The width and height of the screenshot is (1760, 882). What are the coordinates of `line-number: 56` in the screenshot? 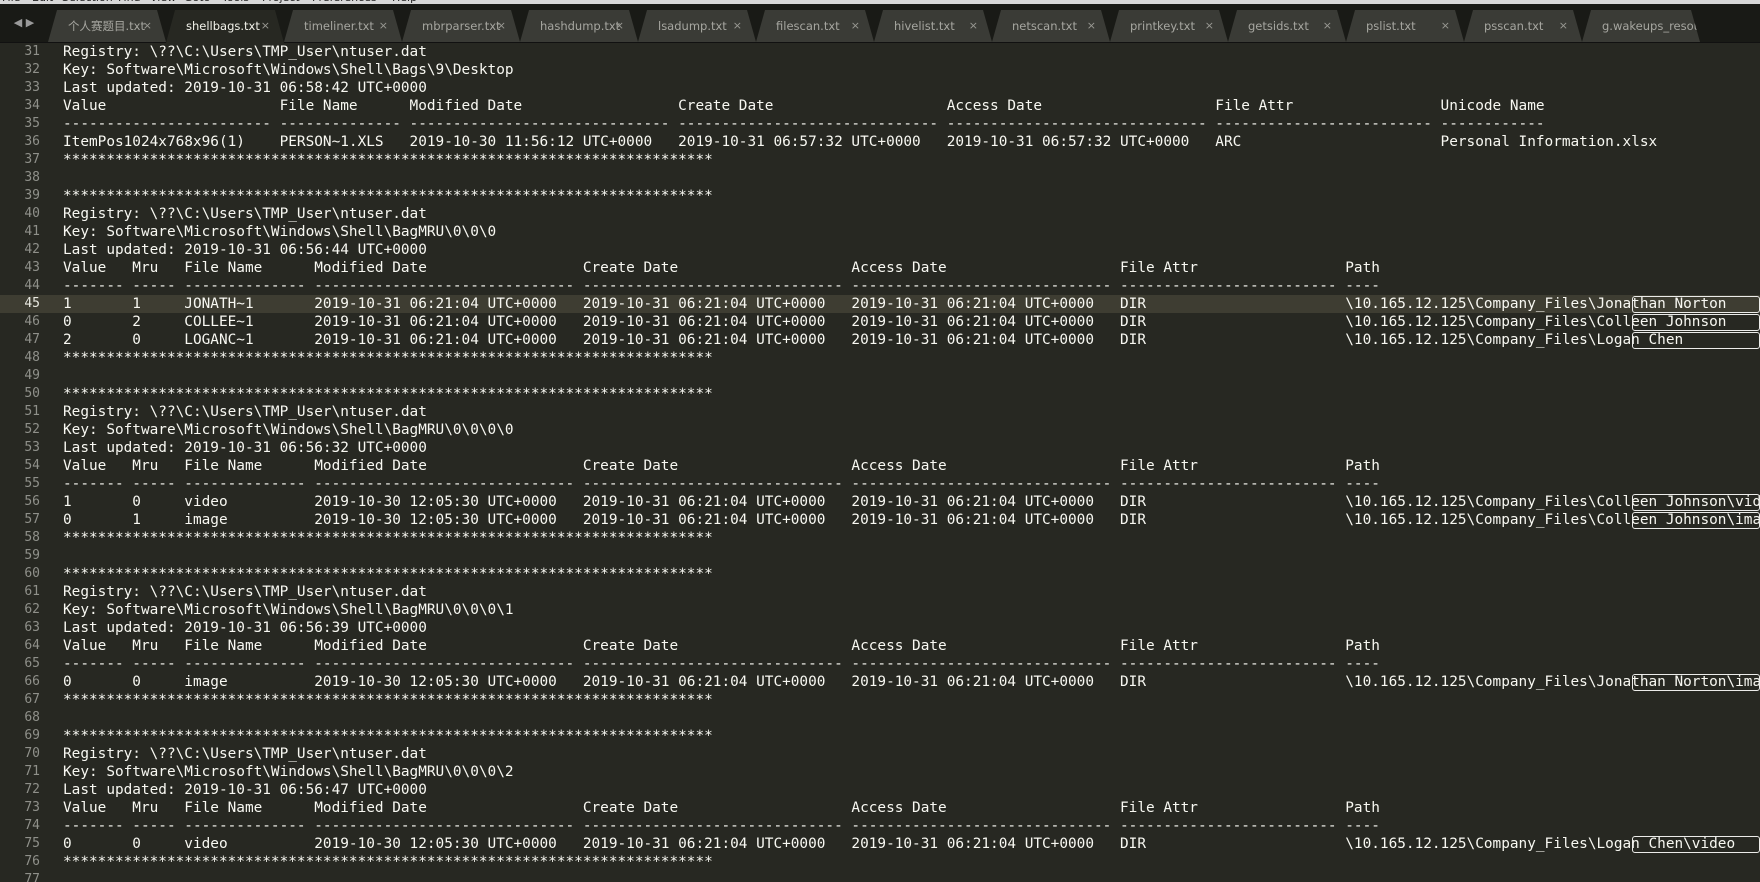 It's located at (32, 501).